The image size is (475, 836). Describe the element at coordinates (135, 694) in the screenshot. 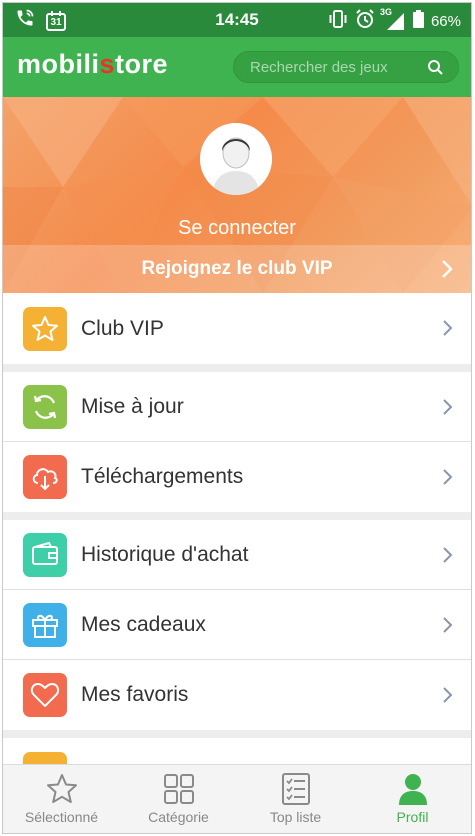

I see `menu-item-label: Mes favoris` at that location.